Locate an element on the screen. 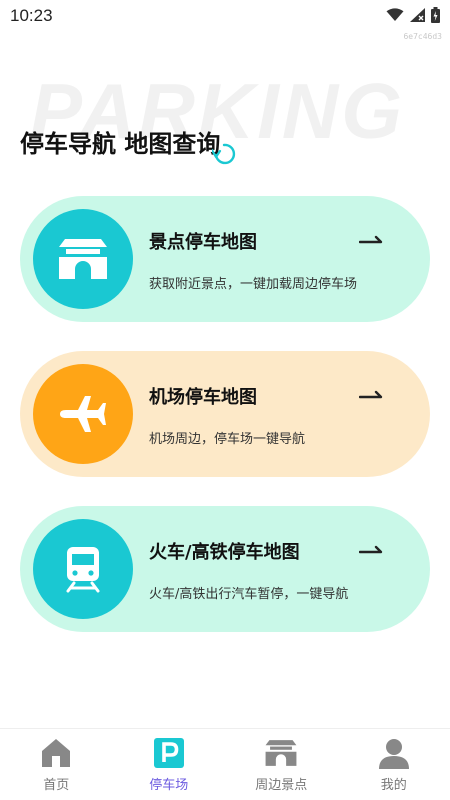 This screenshot has width=450, height=800. card-title: 火车/高铁停车地图 is located at coordinates (224, 552).